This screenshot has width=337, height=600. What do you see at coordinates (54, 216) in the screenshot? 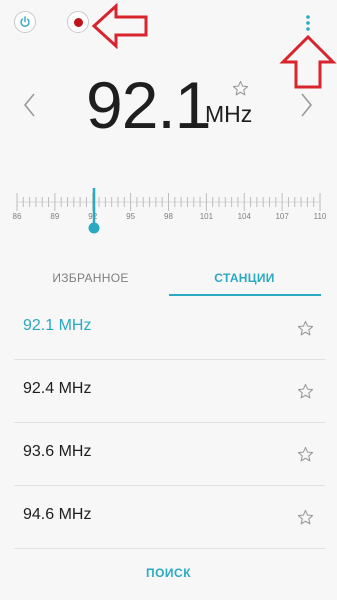
I see `scale-label: 89` at bounding box center [54, 216].